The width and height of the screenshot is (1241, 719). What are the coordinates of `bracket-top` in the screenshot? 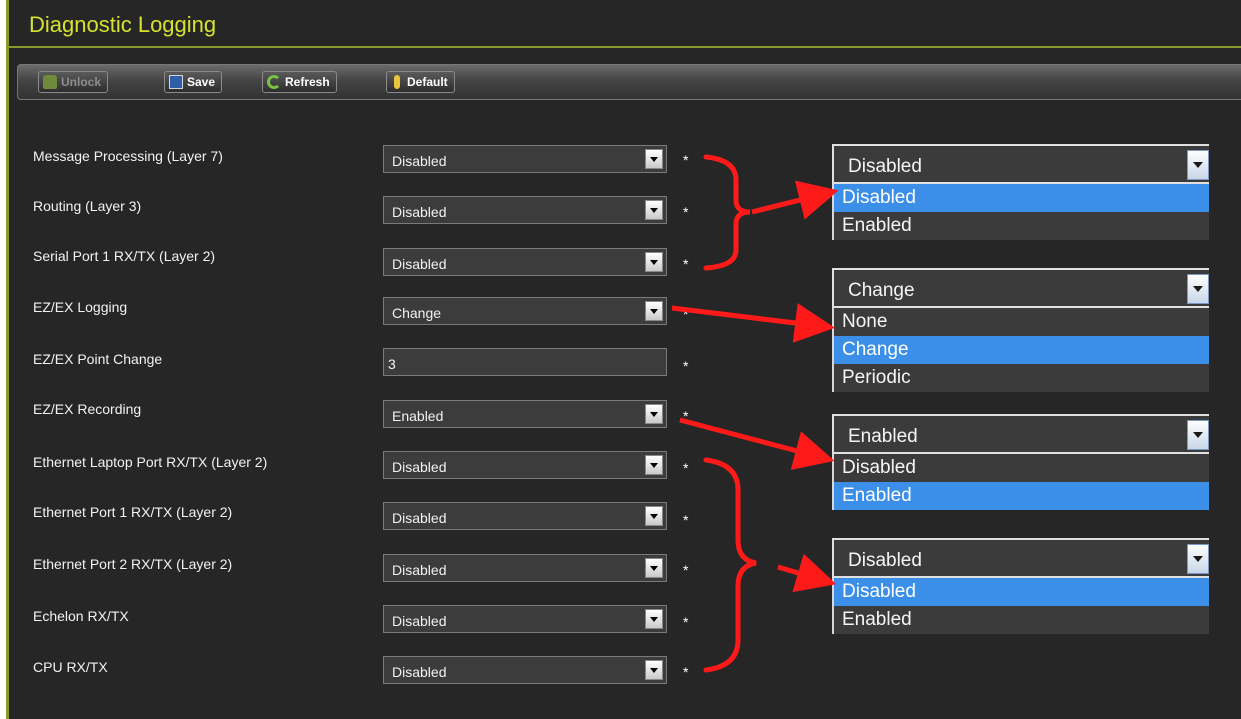 It's located at (727, 212).